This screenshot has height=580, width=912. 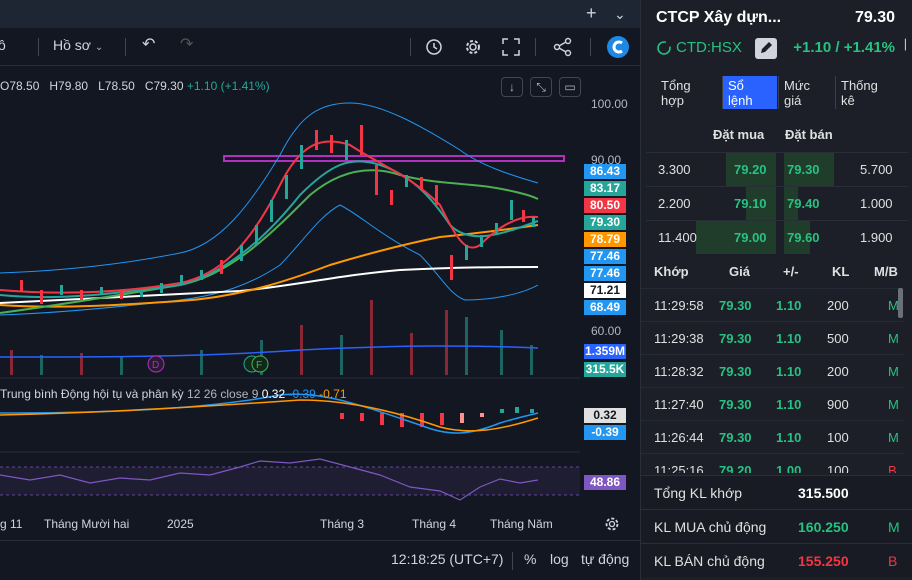 What do you see at coordinates (876, 237) in the screenshot?
I see `ask-volume: 1.900` at bounding box center [876, 237].